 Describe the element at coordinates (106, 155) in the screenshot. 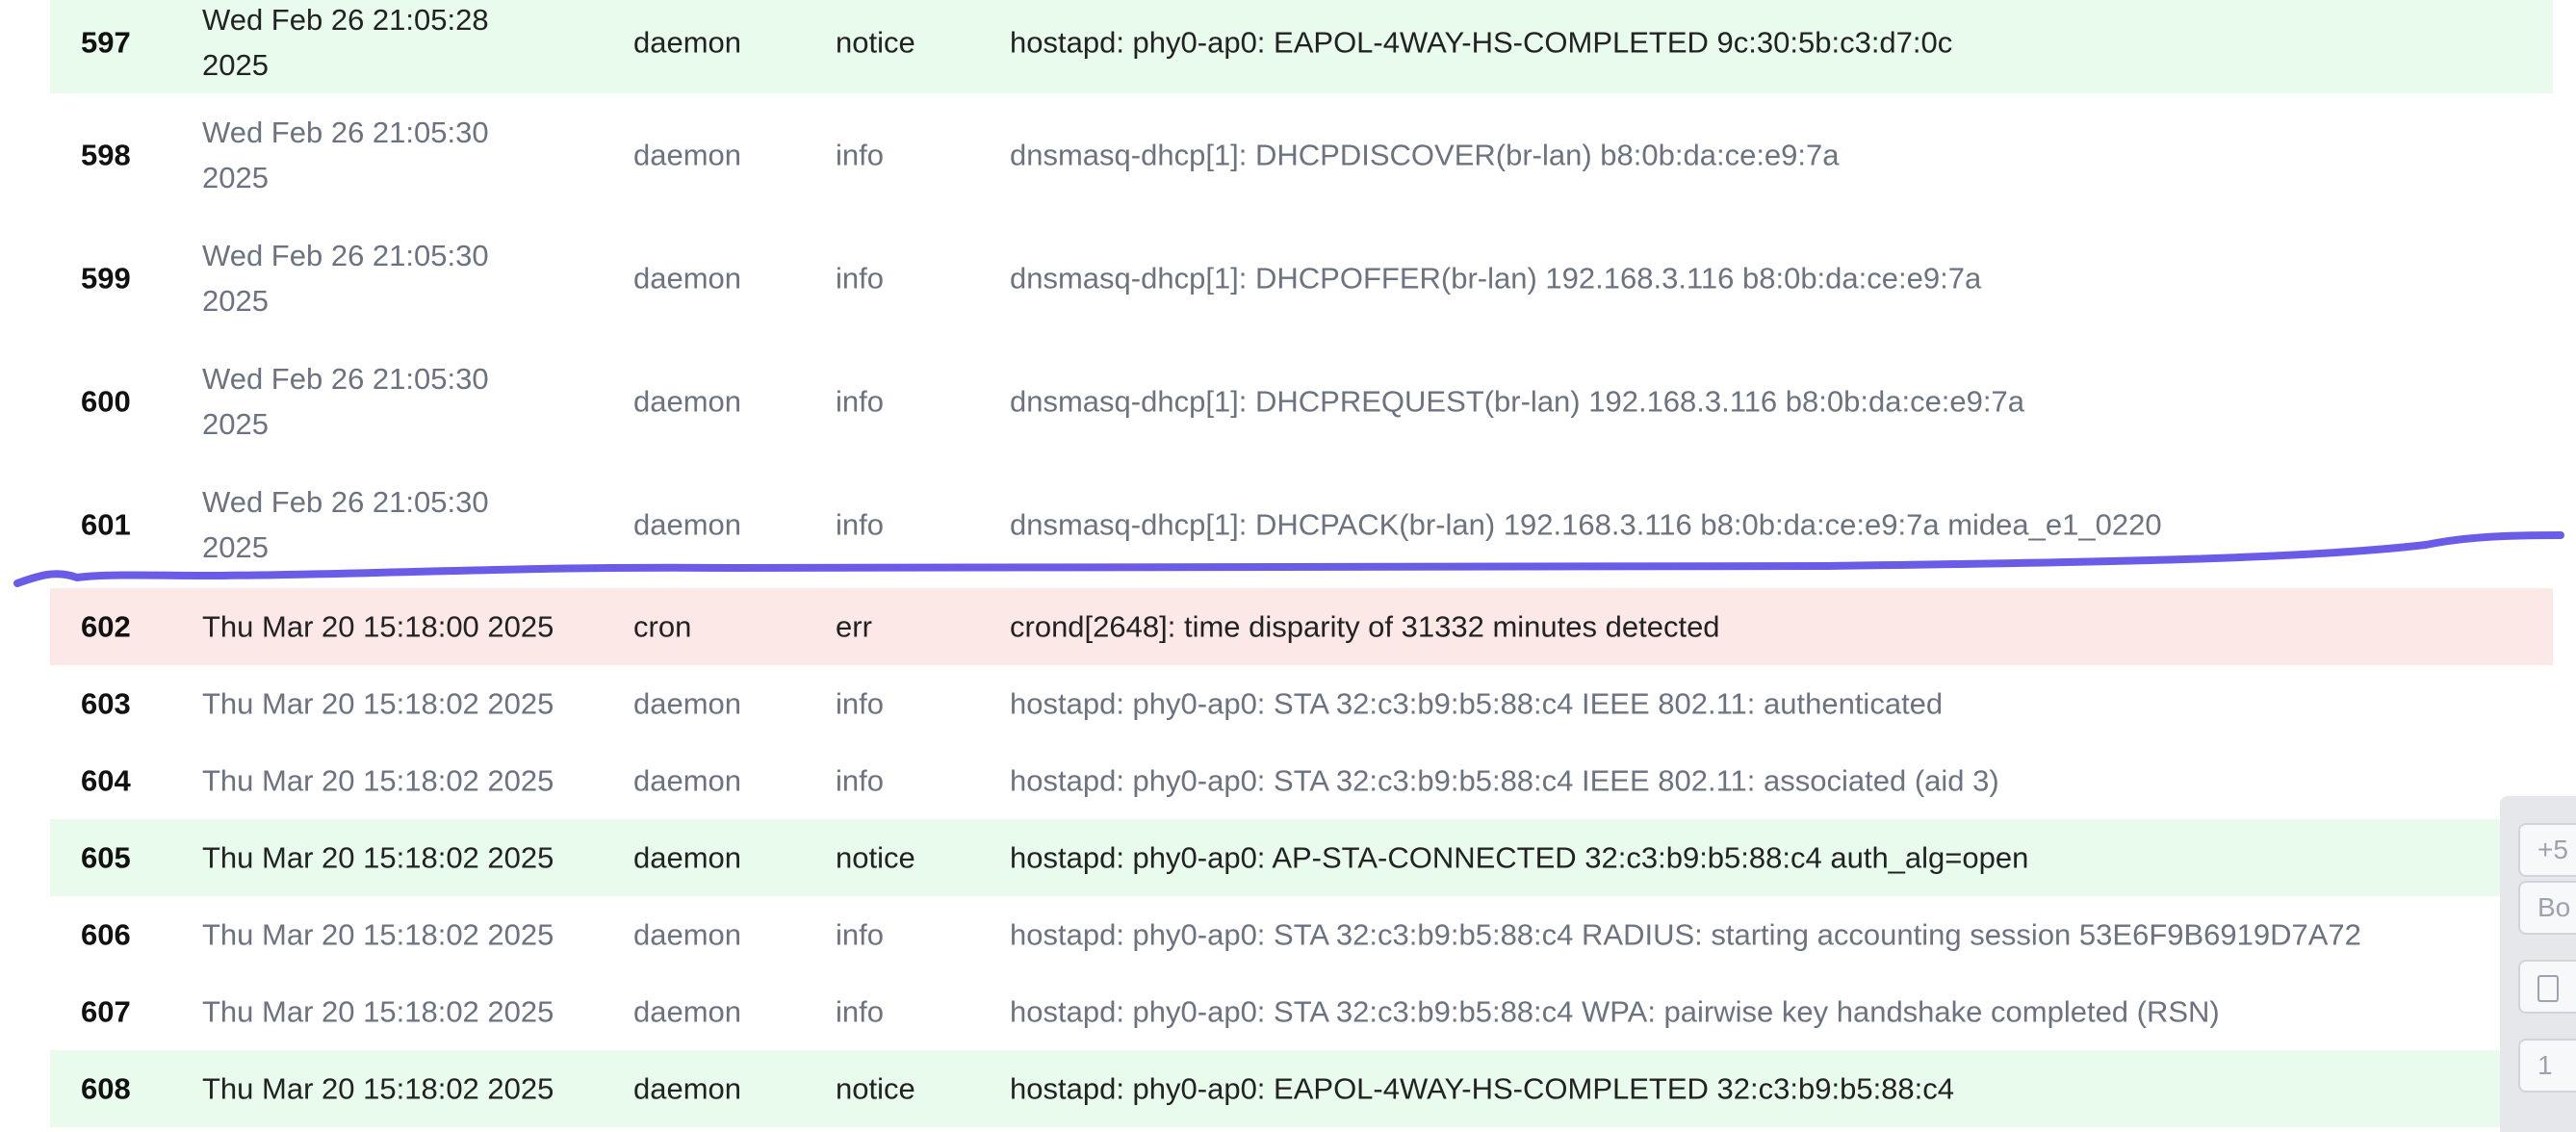

I see `row-number: 598` at that location.